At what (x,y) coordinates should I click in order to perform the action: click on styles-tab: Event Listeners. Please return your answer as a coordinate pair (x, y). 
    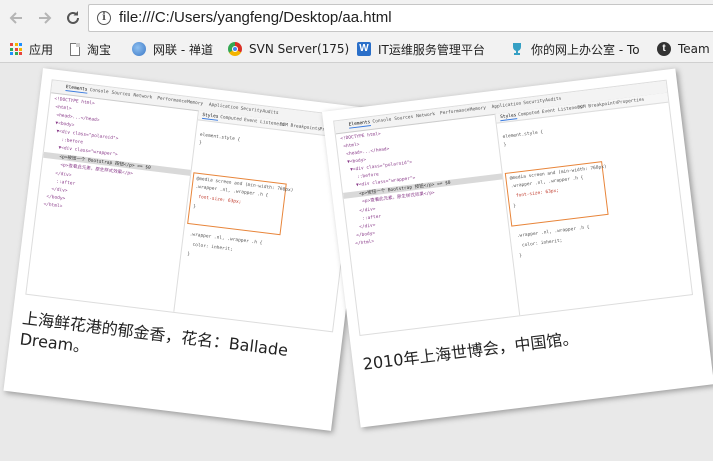
    Looking at the image, I should click on (562, 110).